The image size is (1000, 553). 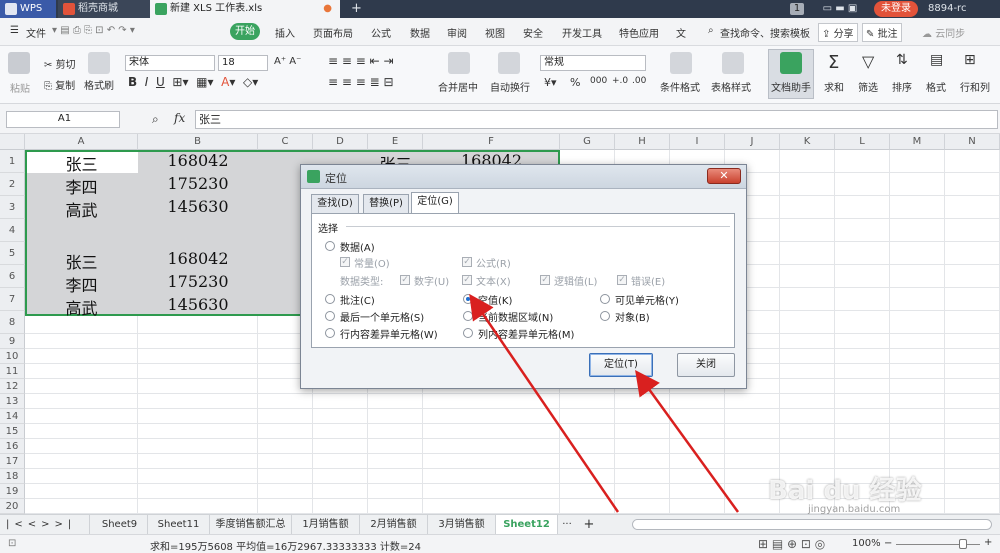 What do you see at coordinates (845, 491) in the screenshot?
I see `baidu-watermark: Bai du 经验` at bounding box center [845, 491].